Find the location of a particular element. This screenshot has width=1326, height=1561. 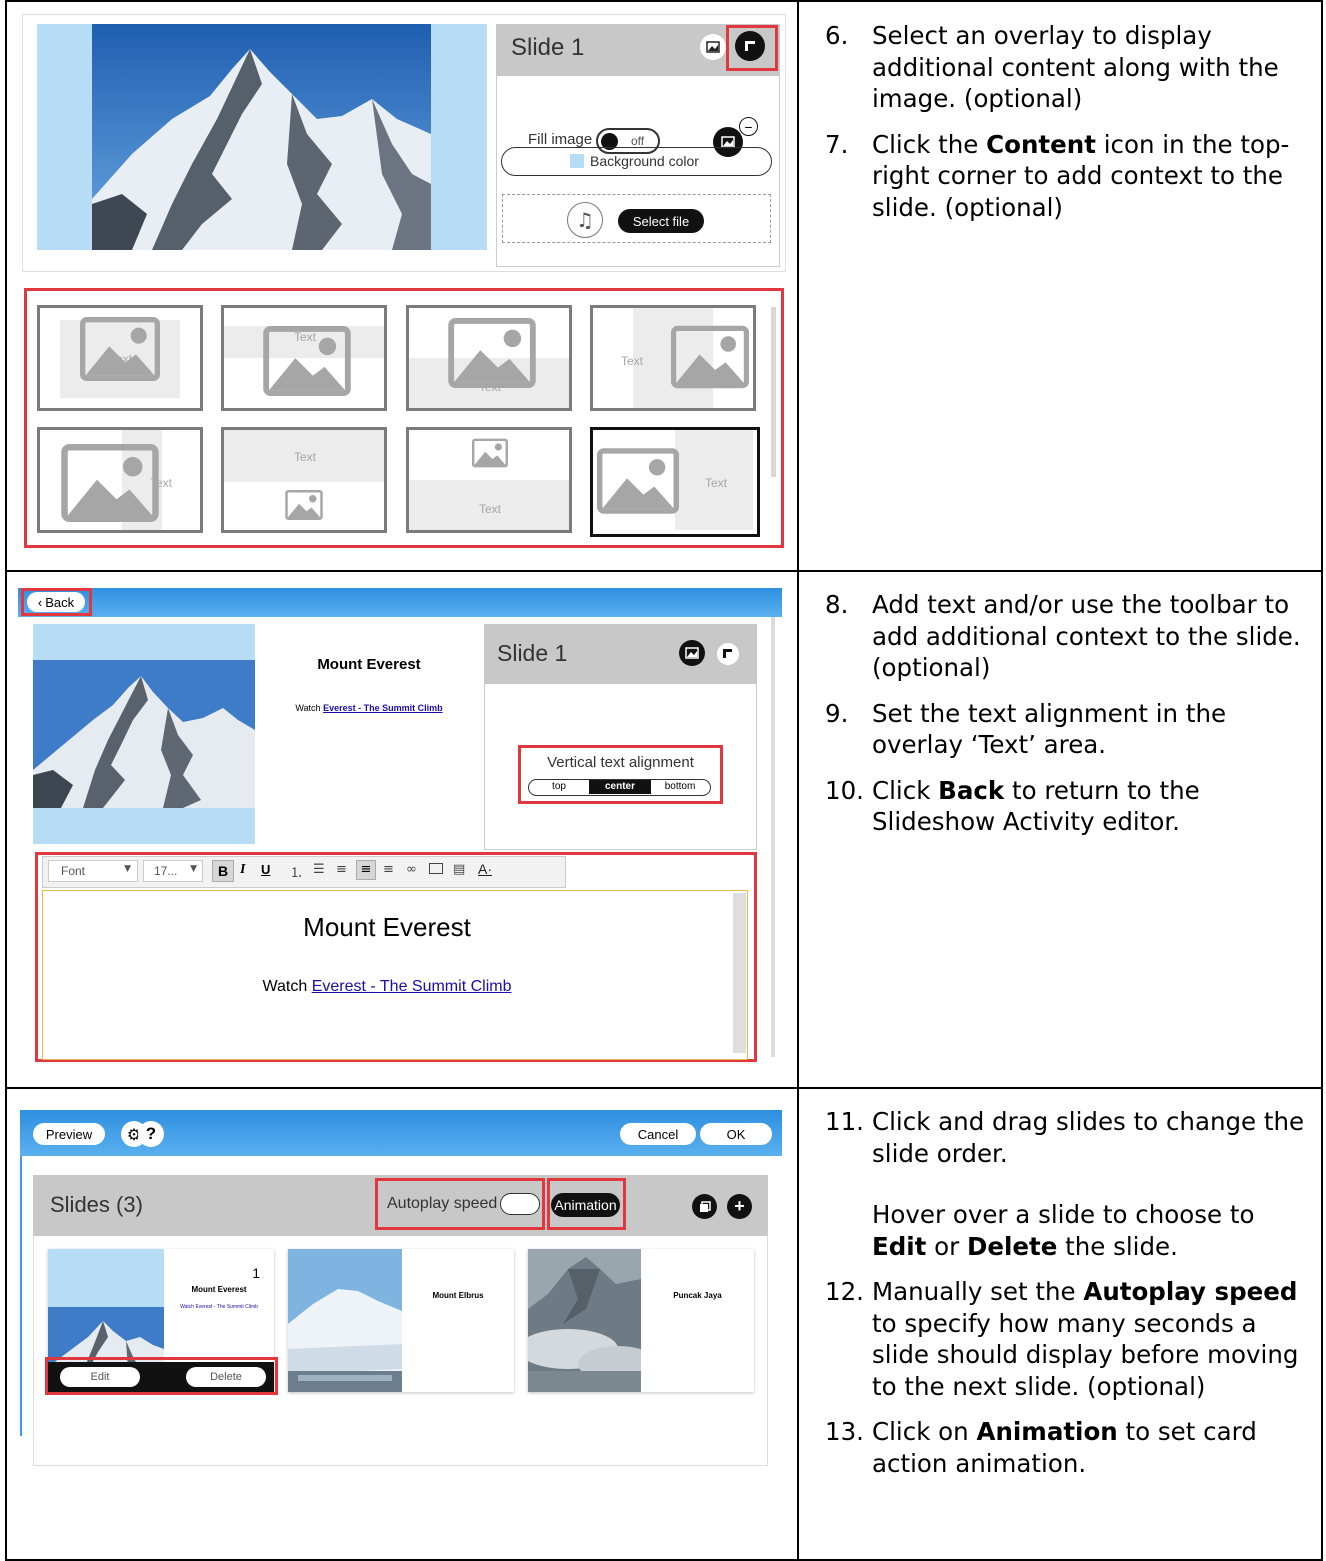

overlay-layout-option-2: Text is located at coordinates (304, 358).